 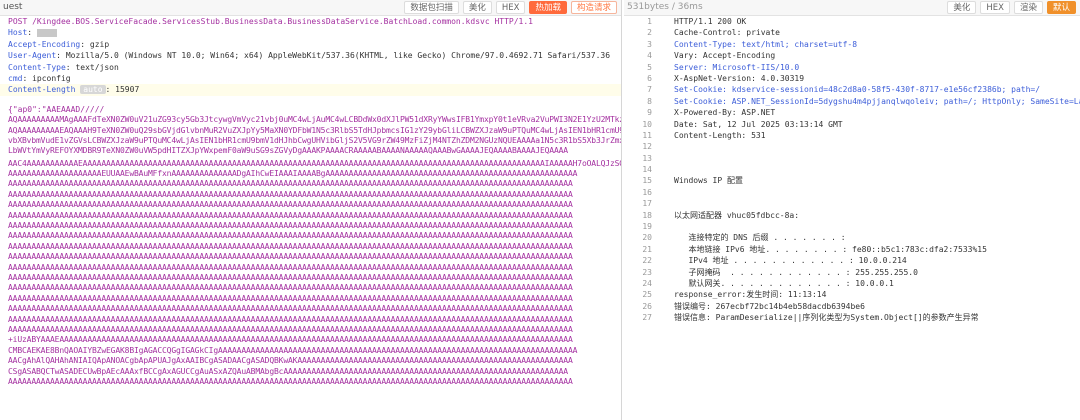 What do you see at coordinates (720, 135) in the screenshot?
I see `response-line-text: Content-Length: 531` at bounding box center [720, 135].